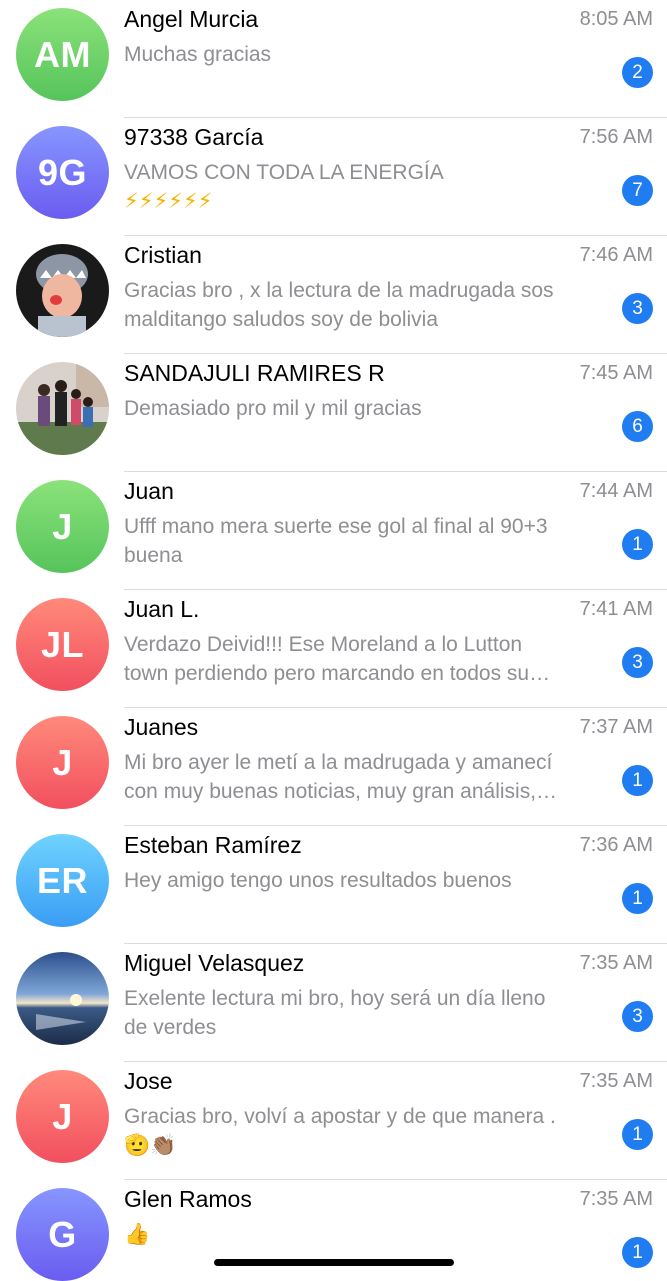 This screenshot has height=1281, width=667. I want to click on chat-preview-line2: buena, so click(153, 555).